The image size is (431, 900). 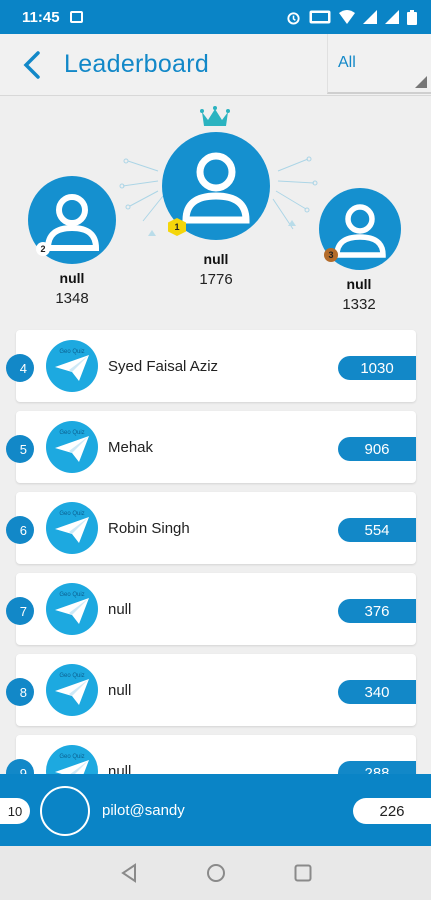 I want to click on player-score: 376, so click(x=377, y=611).